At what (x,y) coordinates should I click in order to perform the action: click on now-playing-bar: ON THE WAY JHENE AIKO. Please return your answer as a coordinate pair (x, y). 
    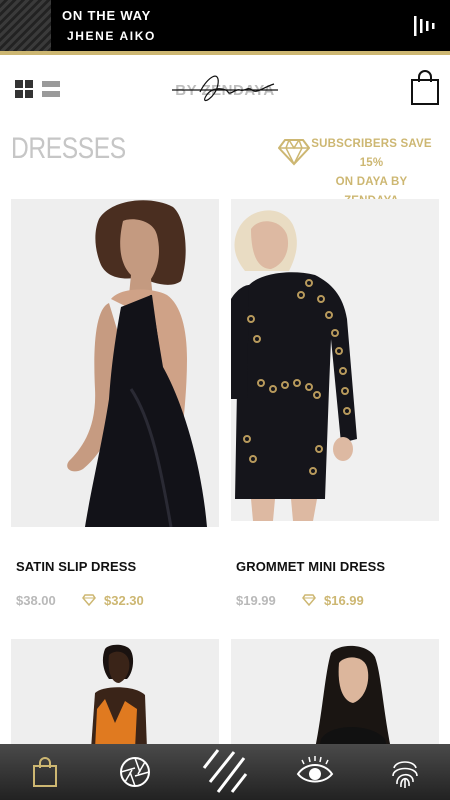
    Looking at the image, I should click on (225, 25).